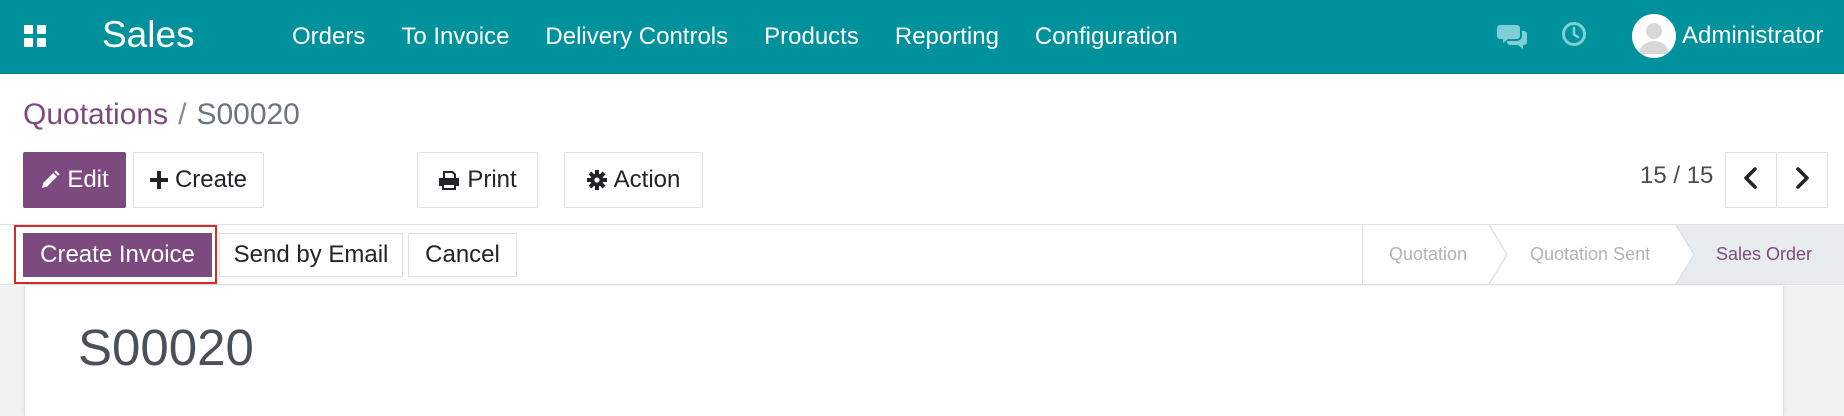 The image size is (1844, 416). I want to click on breadcrumb: Quotations / S00020, so click(161, 115).